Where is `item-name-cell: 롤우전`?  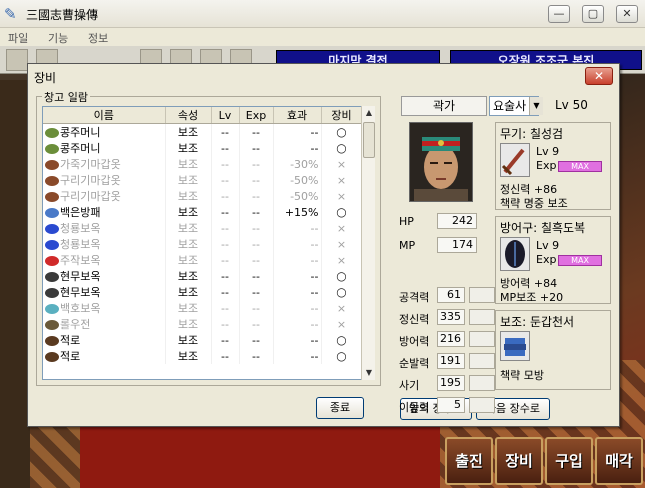 item-name-cell: 롤우전 is located at coordinates (104, 324).